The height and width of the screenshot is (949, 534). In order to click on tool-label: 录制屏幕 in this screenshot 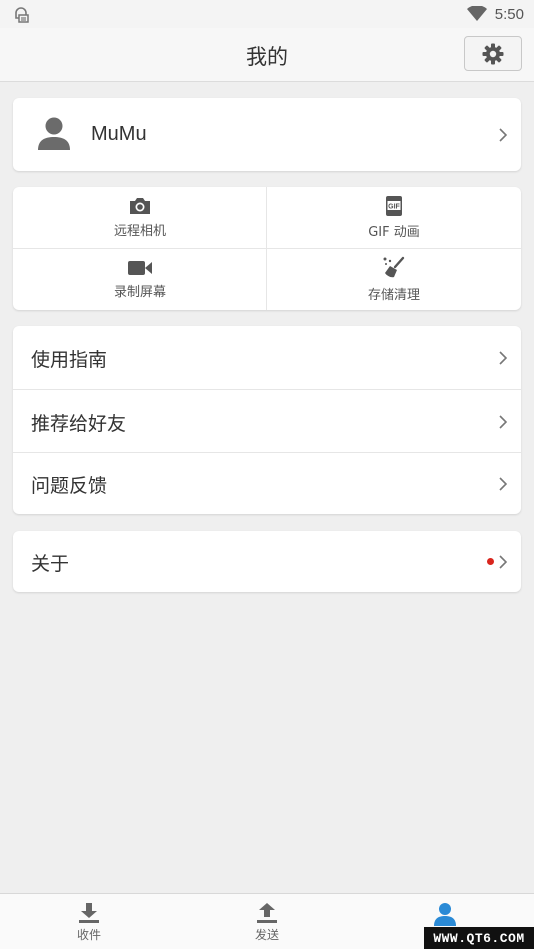, I will do `click(139, 292)`.